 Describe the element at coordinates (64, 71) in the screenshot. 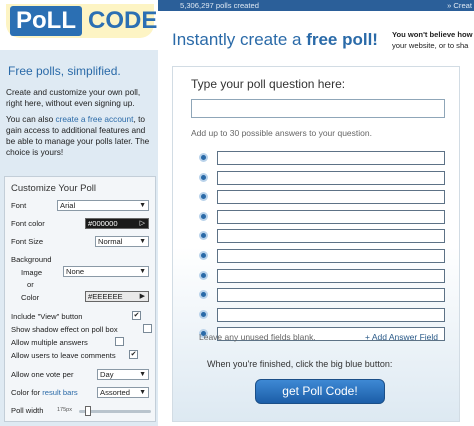

I see `tagline: Free polls, simplified.` at that location.